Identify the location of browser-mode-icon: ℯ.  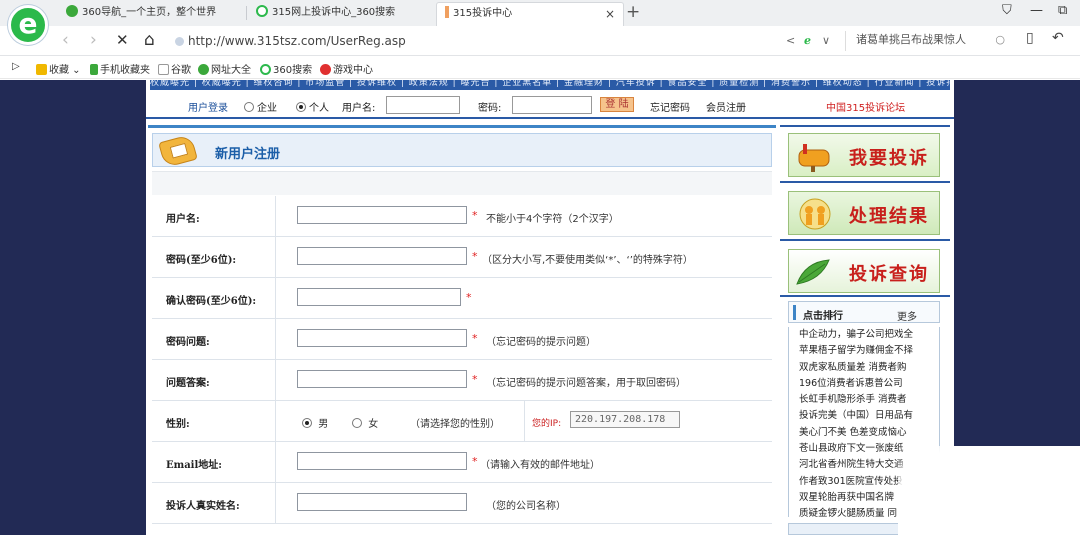
(807, 40).